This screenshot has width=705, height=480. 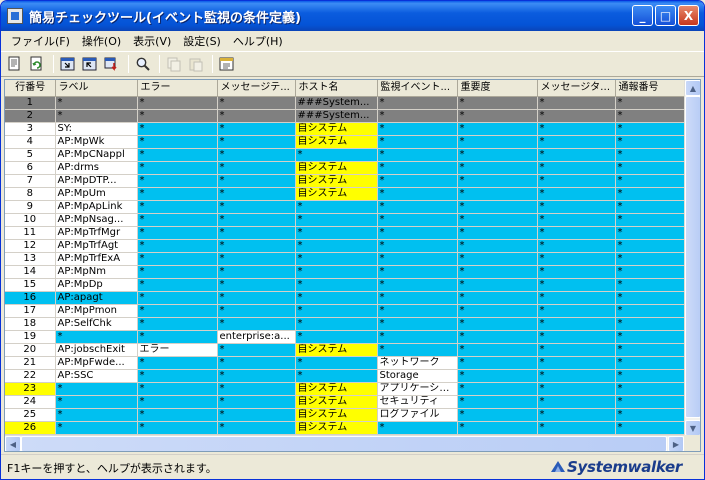 What do you see at coordinates (30, 324) in the screenshot?
I see `row-number: 18` at bounding box center [30, 324].